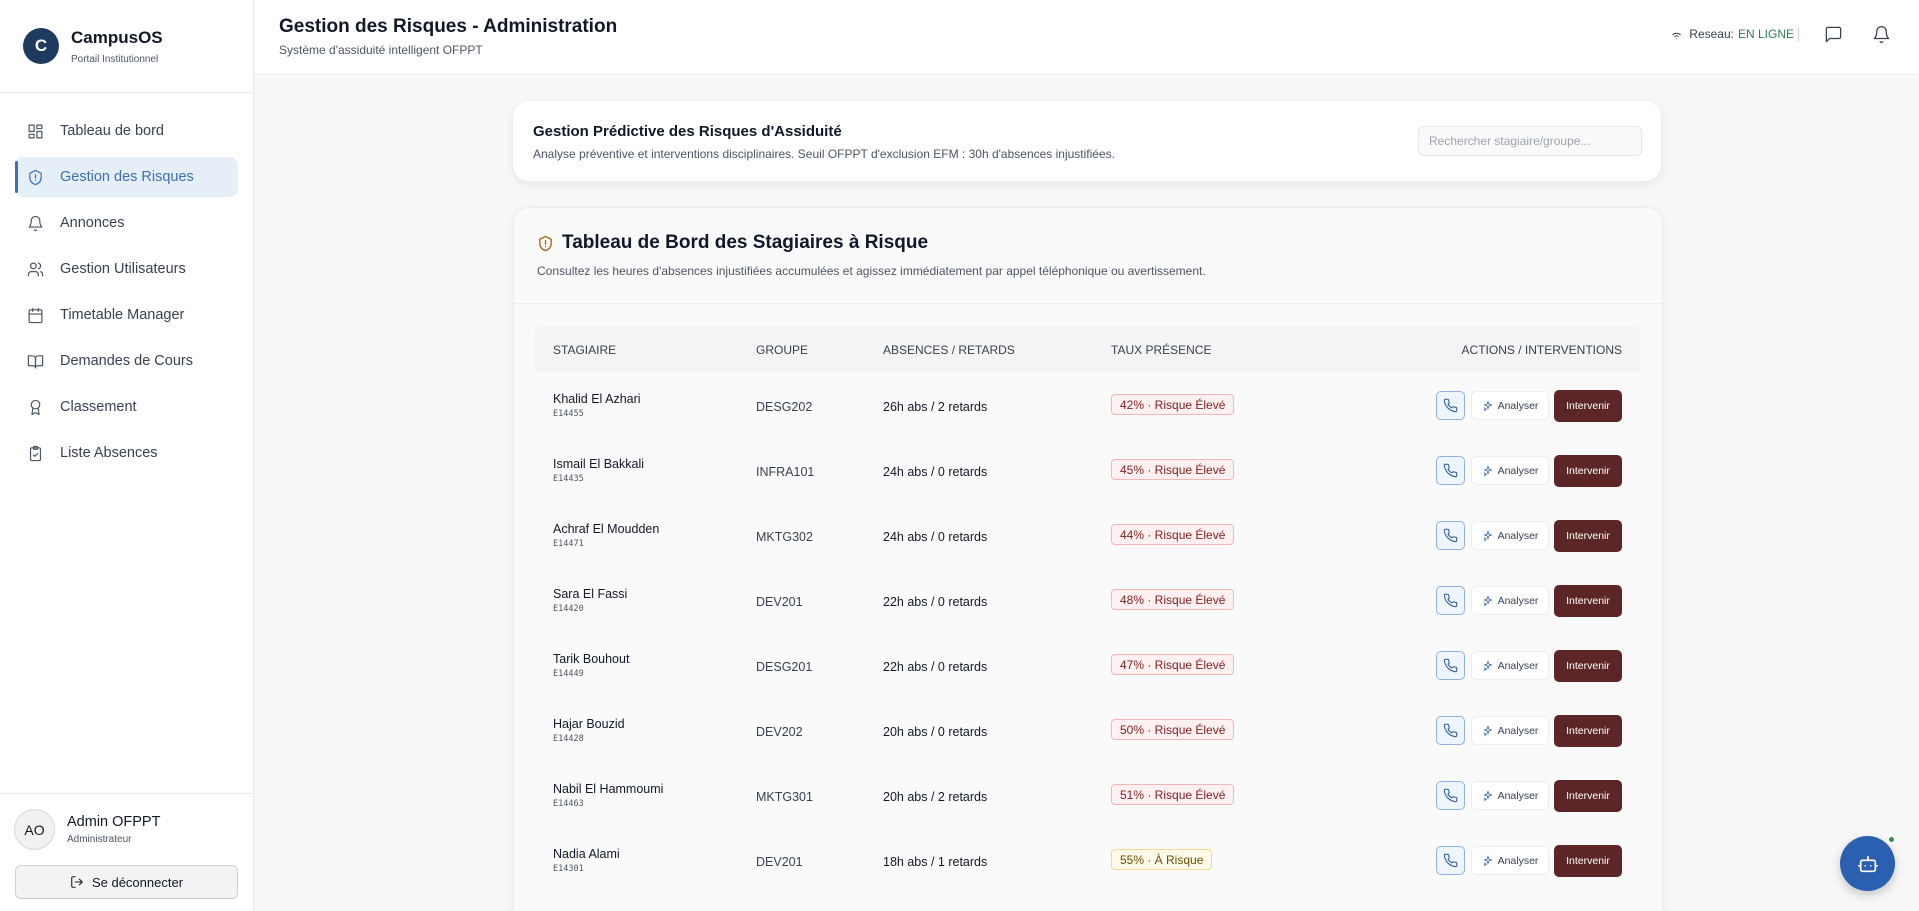 The width and height of the screenshot is (1919, 911). Describe the element at coordinates (114, 822) in the screenshot. I see `user-name: Admin OFPPT` at that location.